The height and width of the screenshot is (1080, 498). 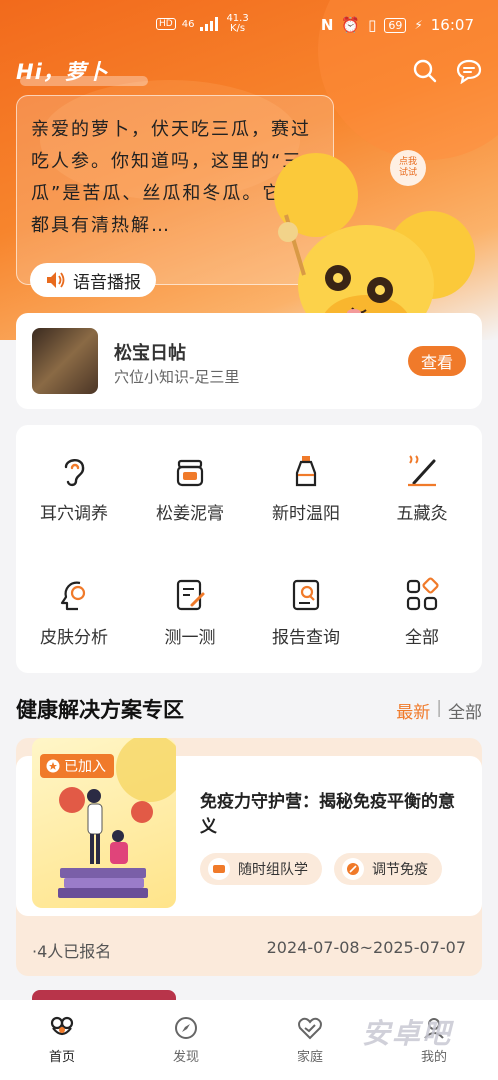 I want to click on star-icon, so click(x=53, y=766).